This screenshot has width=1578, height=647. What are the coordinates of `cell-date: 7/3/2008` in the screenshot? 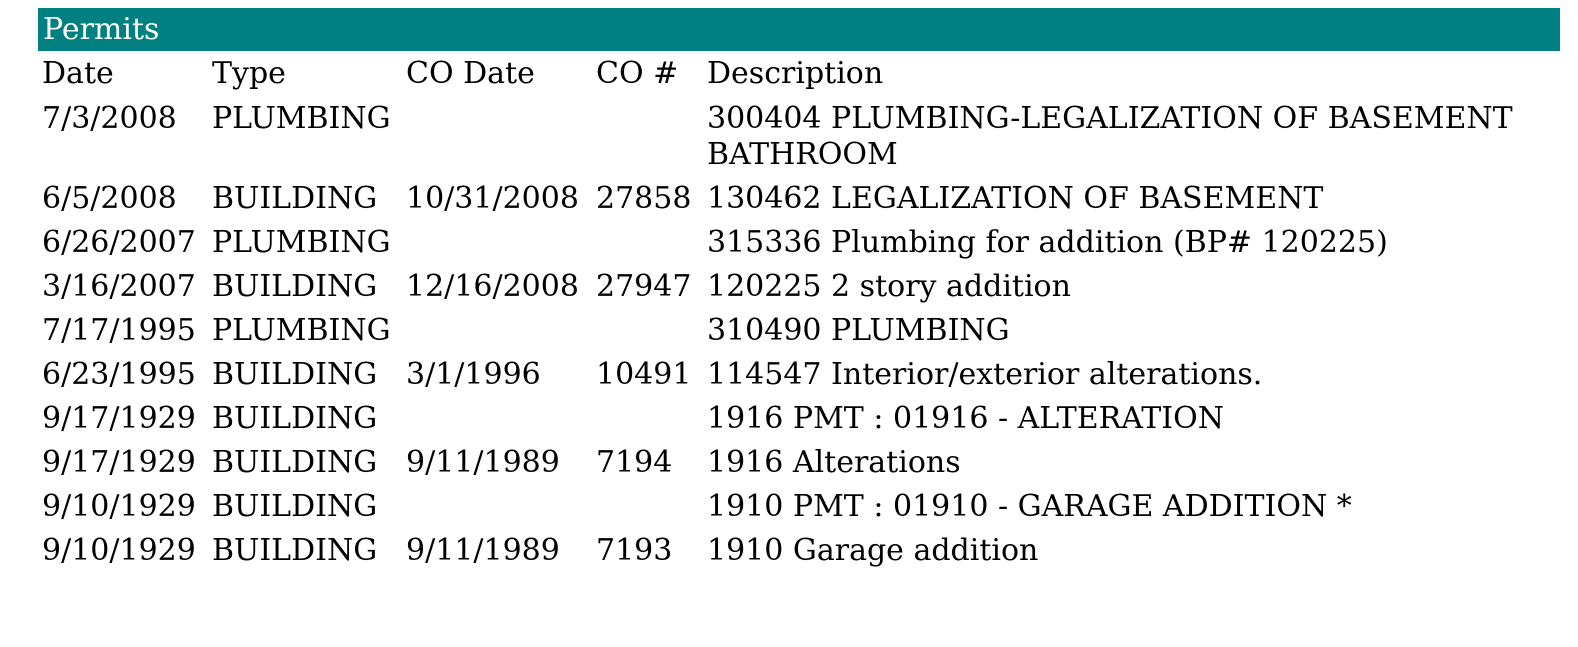 It's located at (109, 118).